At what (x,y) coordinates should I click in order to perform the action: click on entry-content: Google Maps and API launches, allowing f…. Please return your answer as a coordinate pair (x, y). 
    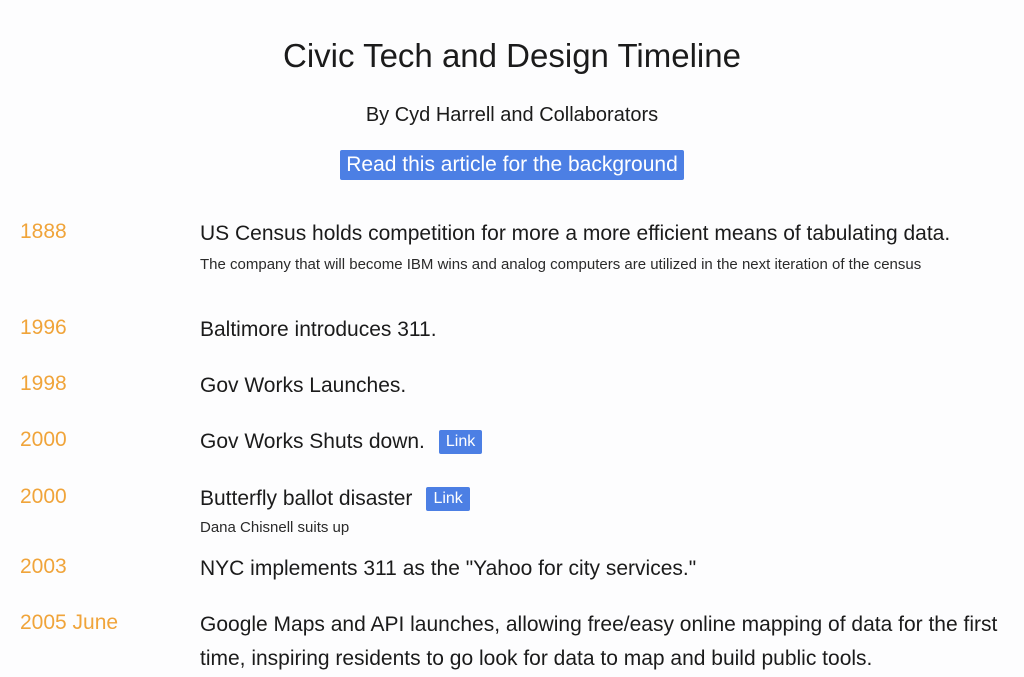
    Looking at the image, I should click on (605, 642).